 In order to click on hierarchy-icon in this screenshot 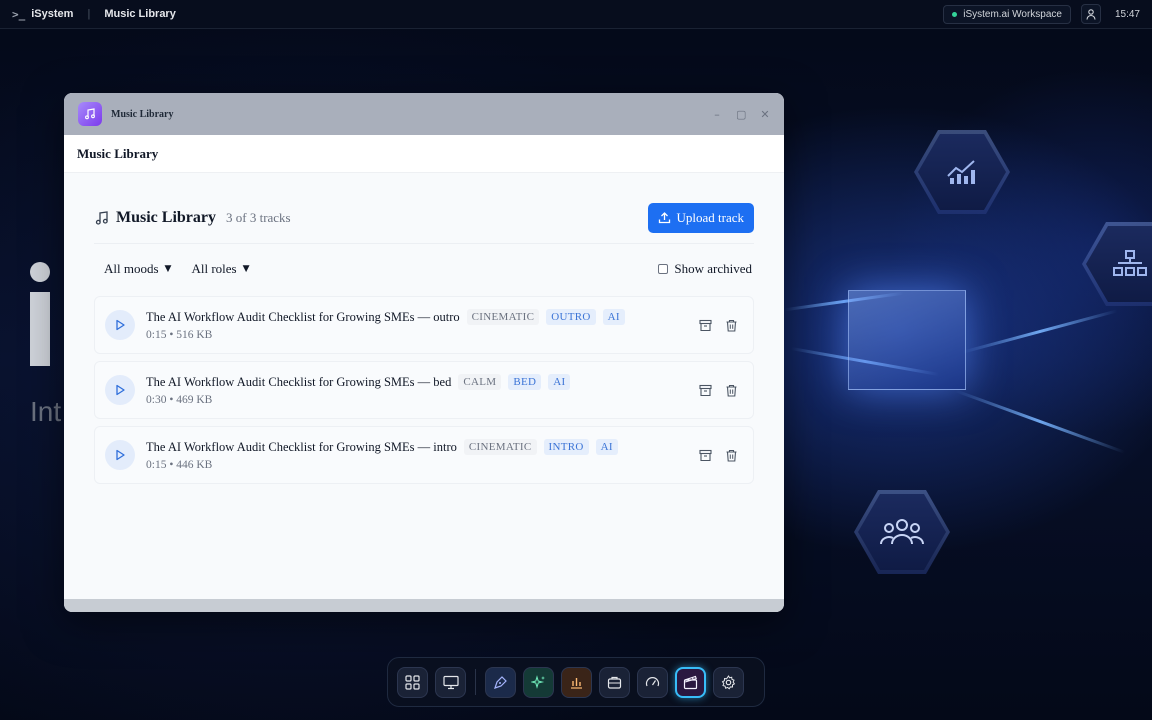, I will do `click(1130, 263)`.